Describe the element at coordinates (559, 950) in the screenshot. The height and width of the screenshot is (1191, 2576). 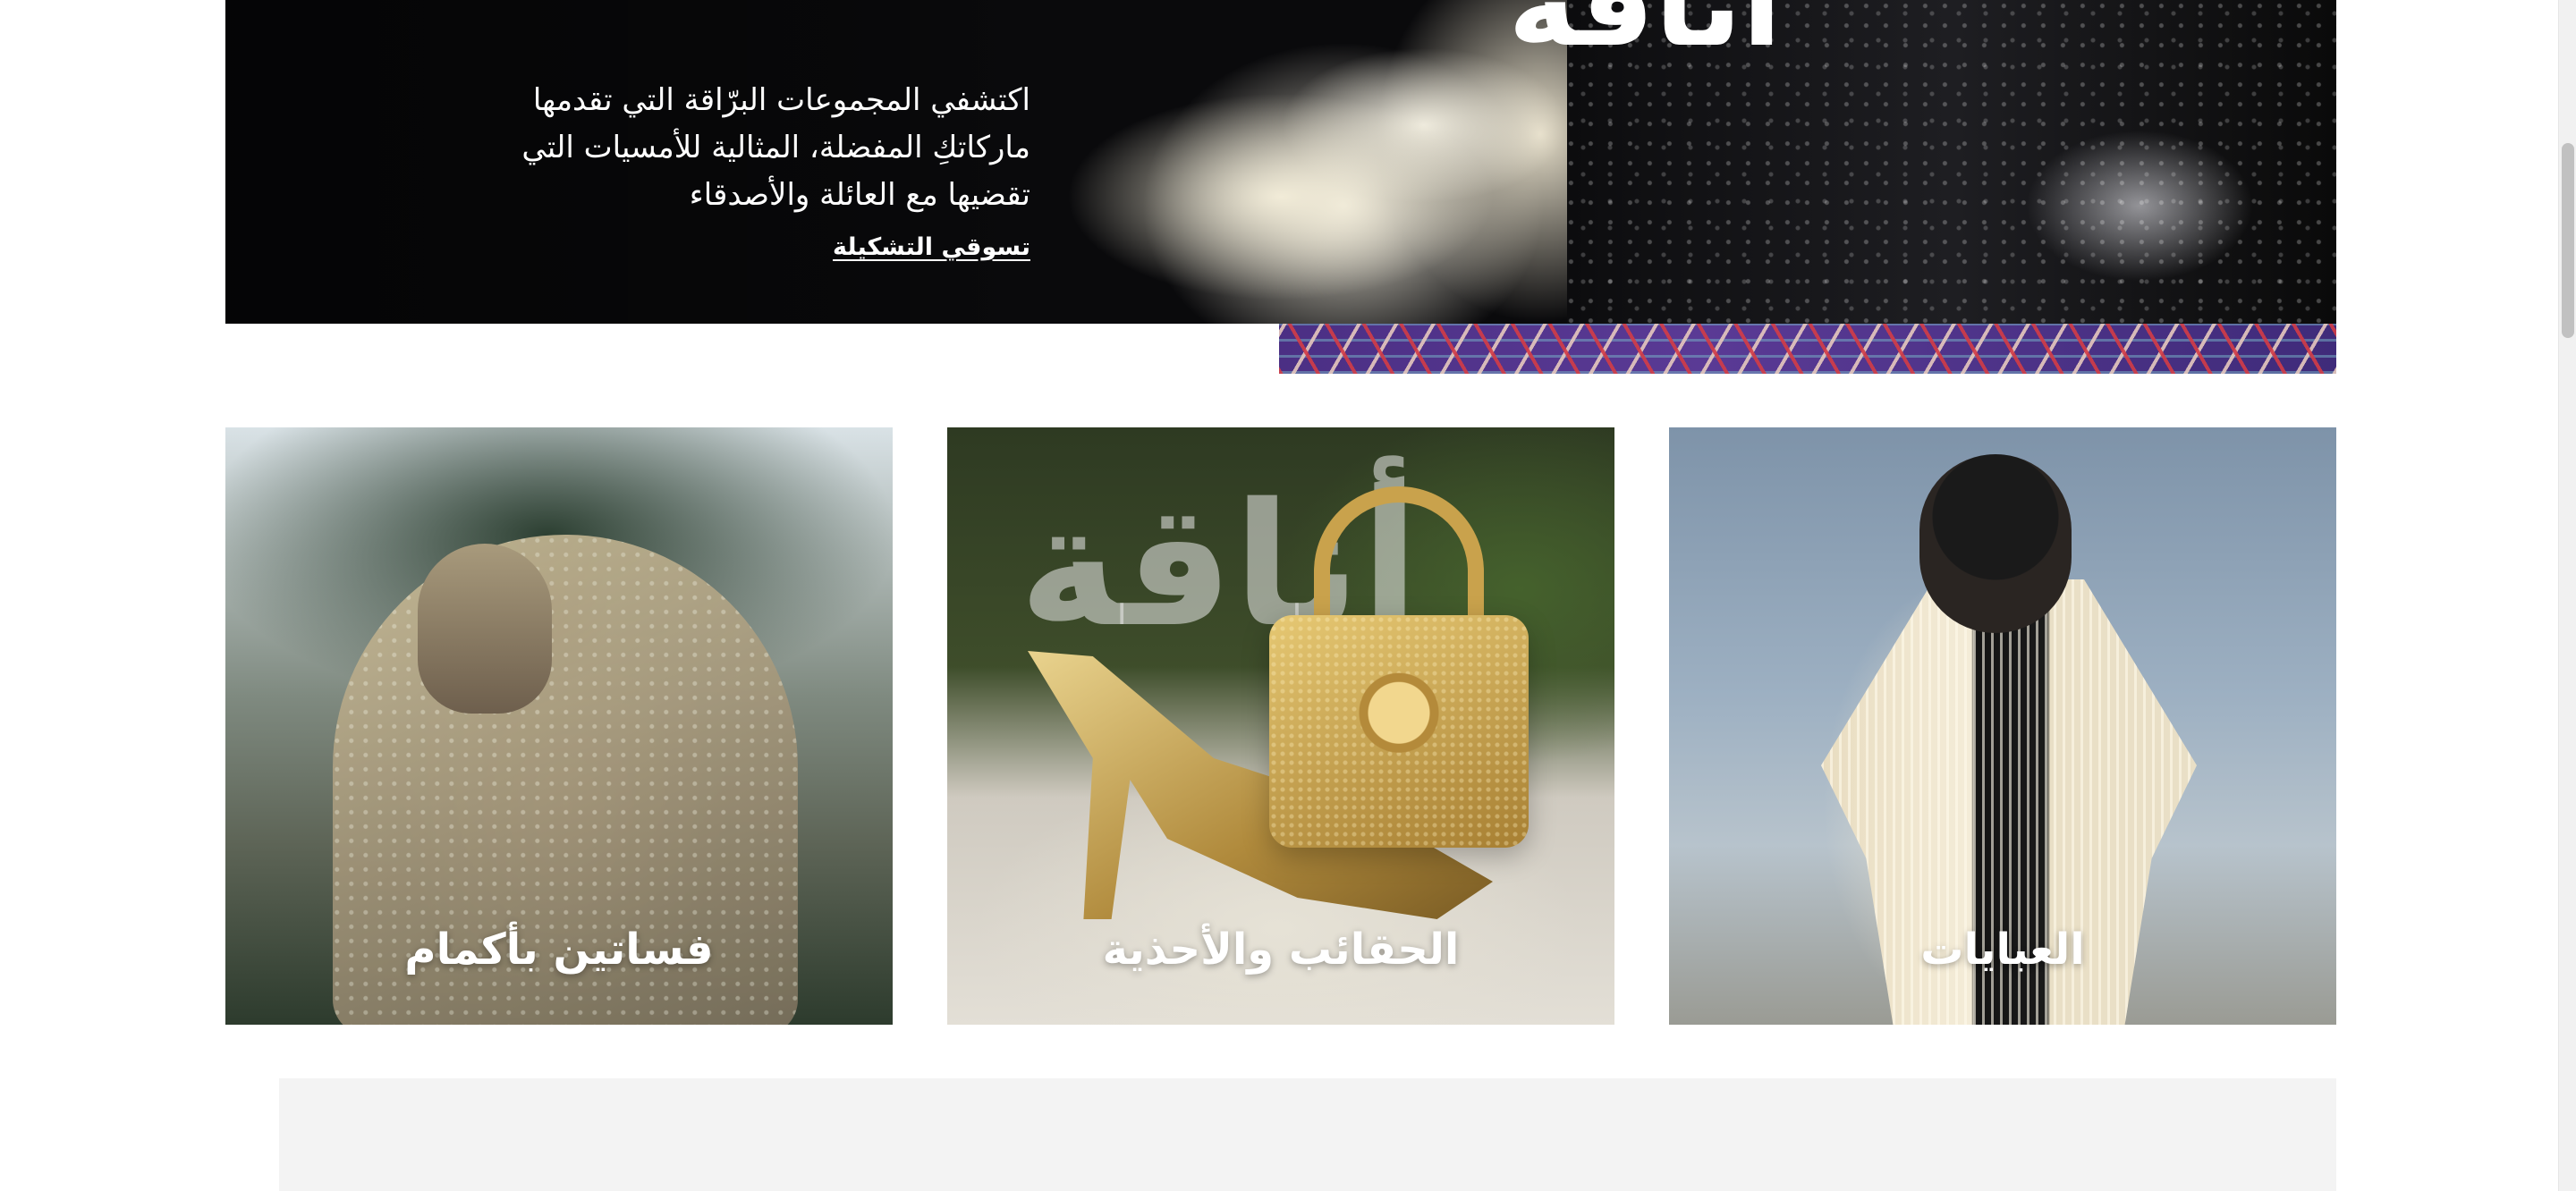
I see `category-label: فساتين بأكمام` at that location.